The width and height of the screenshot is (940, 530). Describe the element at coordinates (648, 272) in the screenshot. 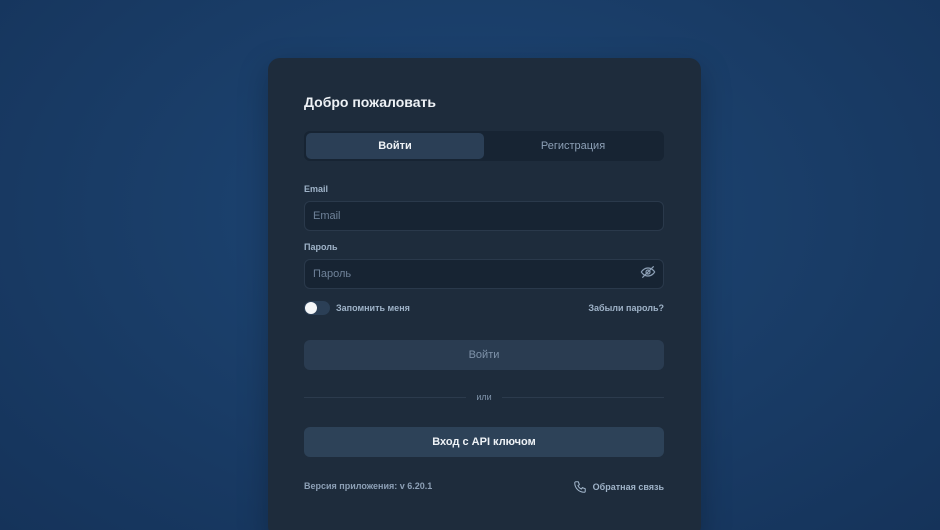

I see `eye-off-icon` at that location.